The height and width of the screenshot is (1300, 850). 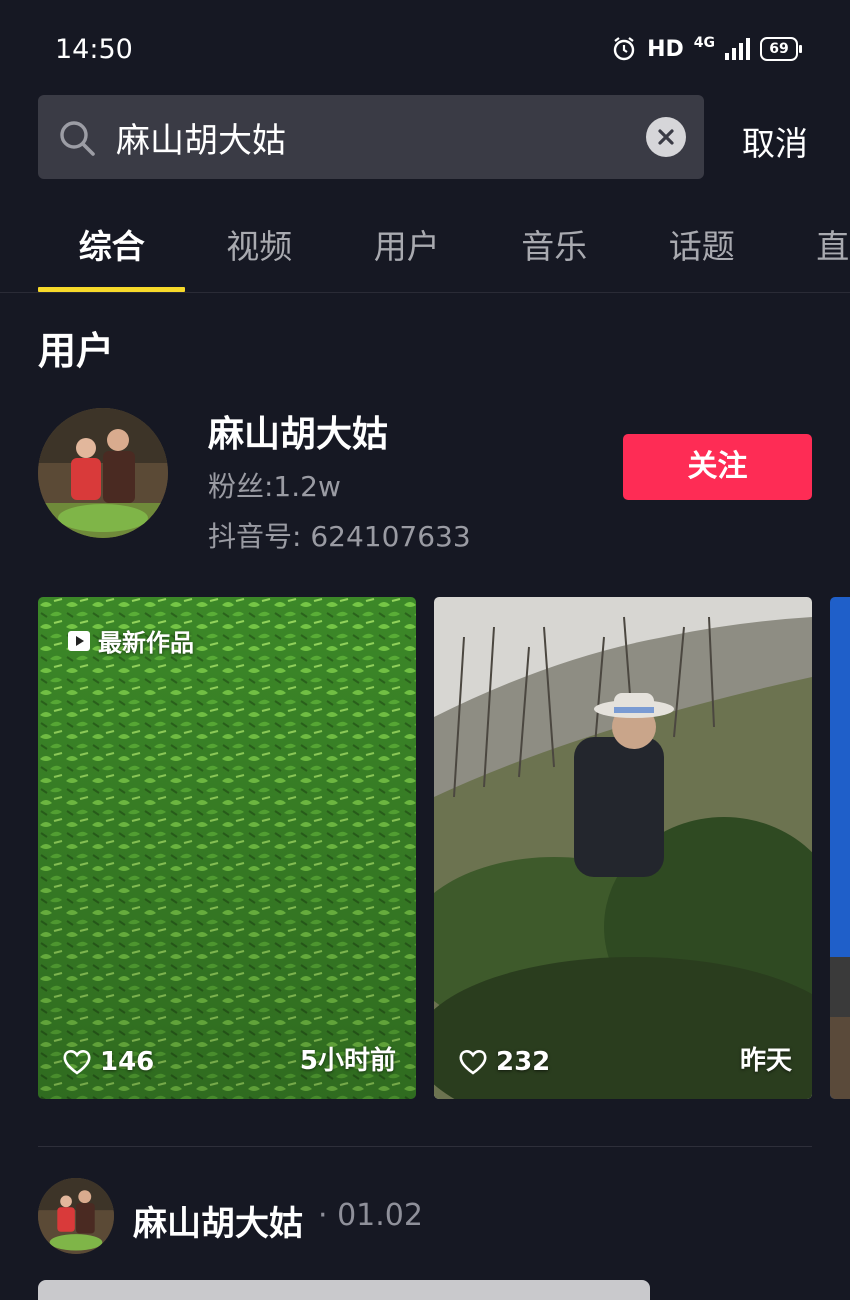 I want to click on tab-videos: 视频, so click(x=260, y=244).